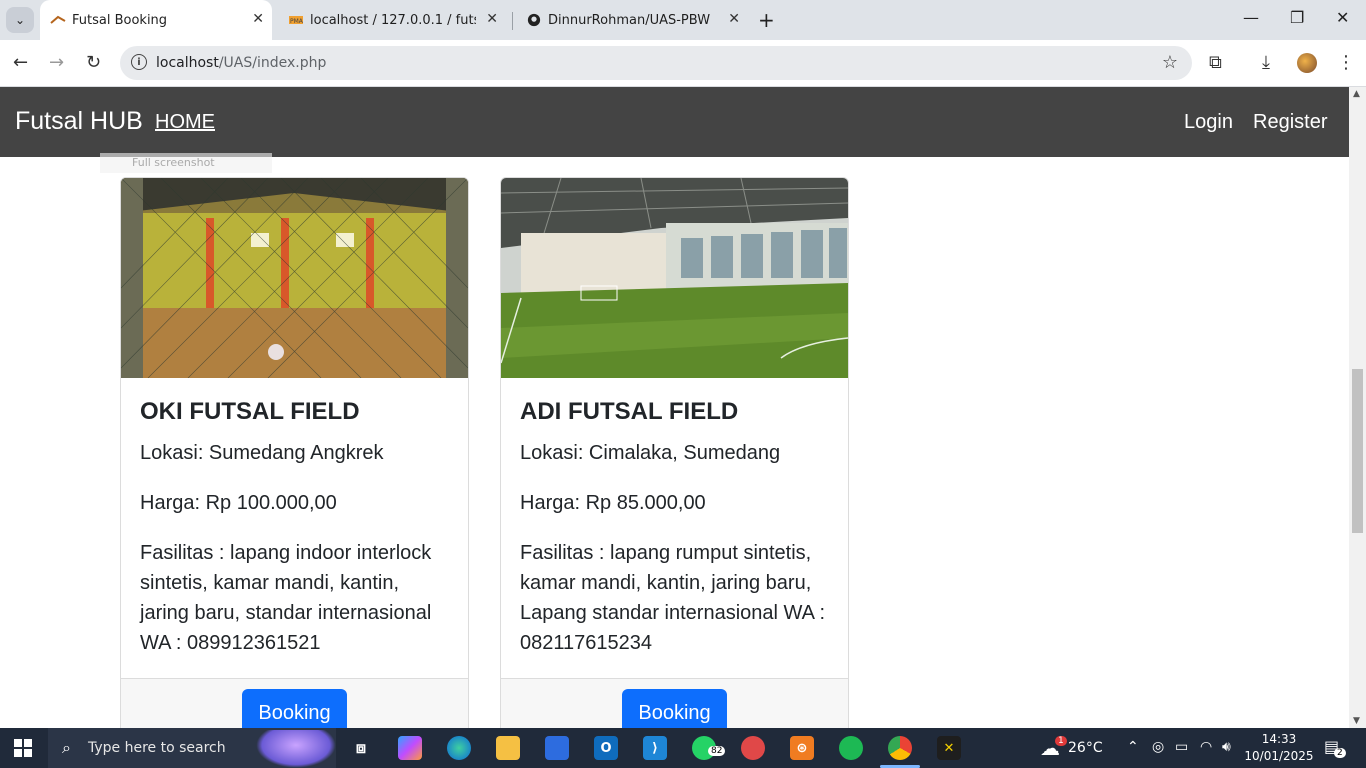  Describe the element at coordinates (238, 503) in the screenshot. I see `field-price: Harga: Rp 100.000,00` at that location.